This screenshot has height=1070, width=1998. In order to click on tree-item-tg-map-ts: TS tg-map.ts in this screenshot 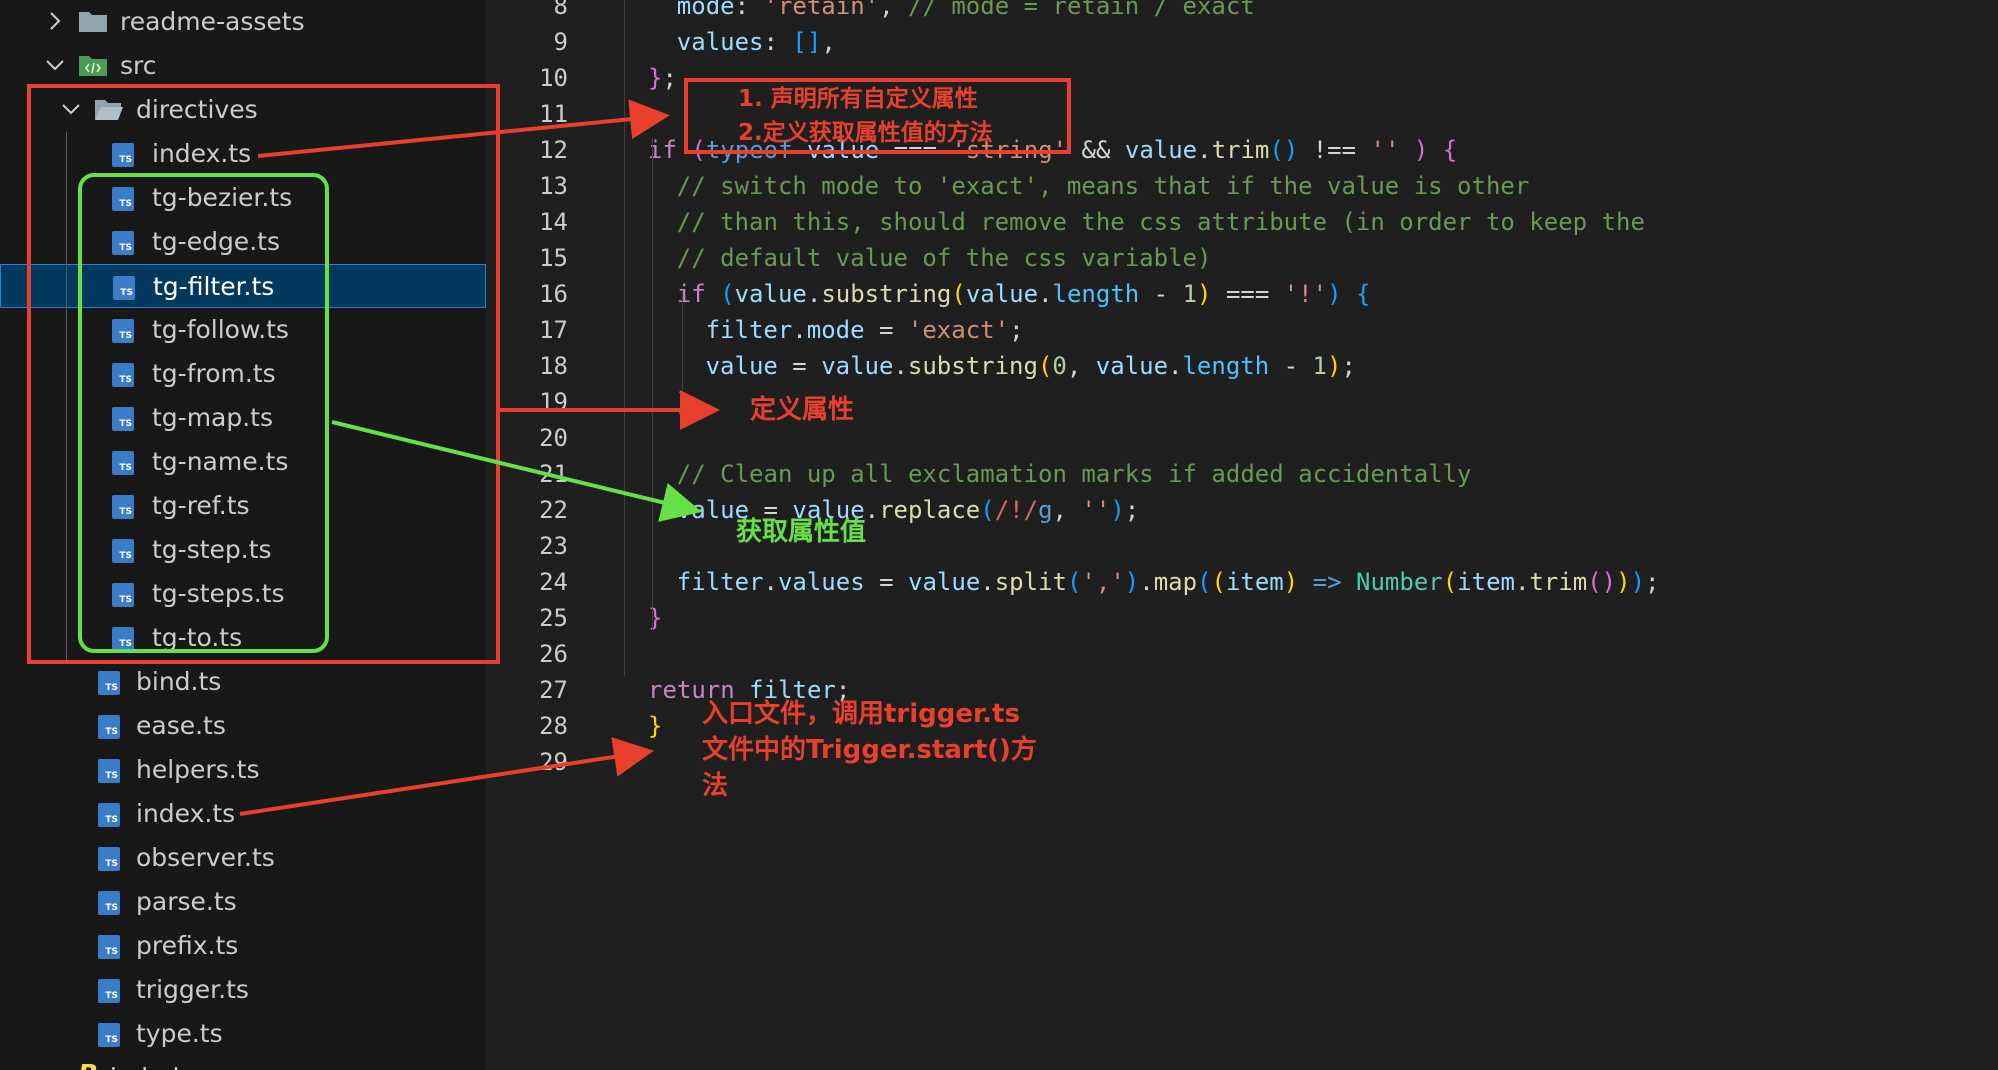, I will do `click(243, 418)`.